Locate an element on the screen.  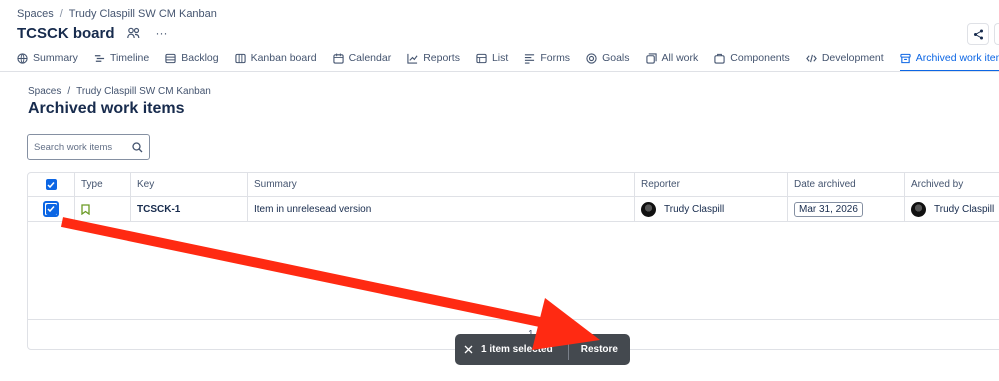
search-input: Search work items is located at coordinates (88, 147).